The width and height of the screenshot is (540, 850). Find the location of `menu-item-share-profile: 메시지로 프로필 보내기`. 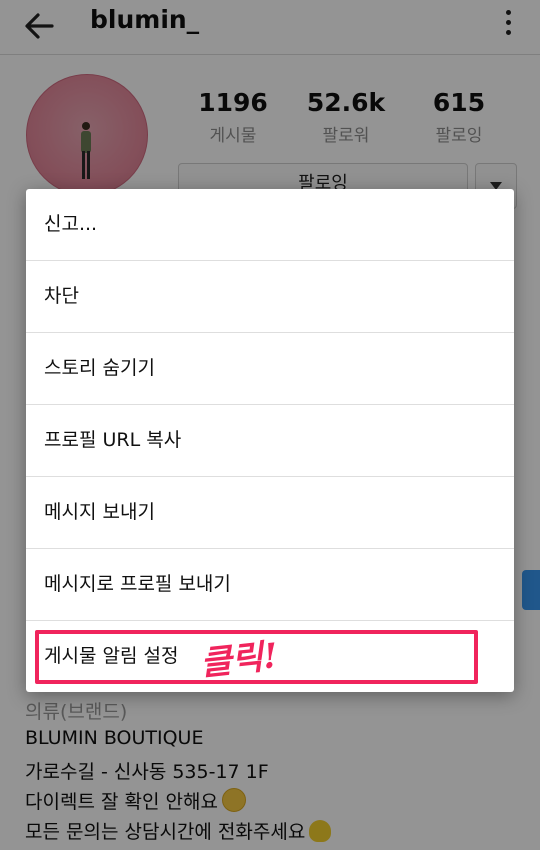

menu-item-share-profile: 메시지로 프로필 보내기 is located at coordinates (270, 585).